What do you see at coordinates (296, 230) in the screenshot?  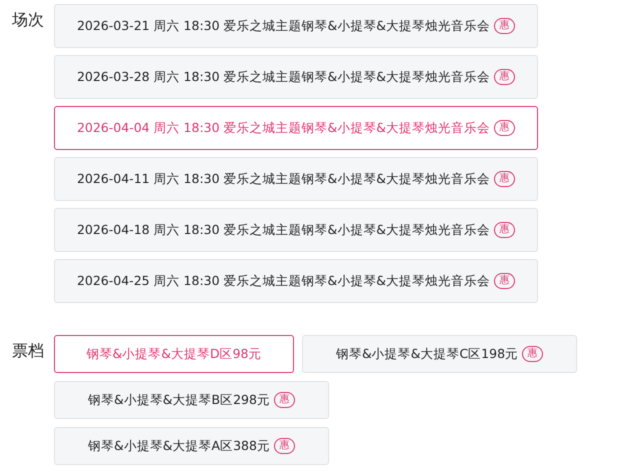 I see `session-option: 2026-04-18 周六 18:30 爱乐之城主题钢琴&小提琴&大提琴烛光音乐会 惠` at bounding box center [296, 230].